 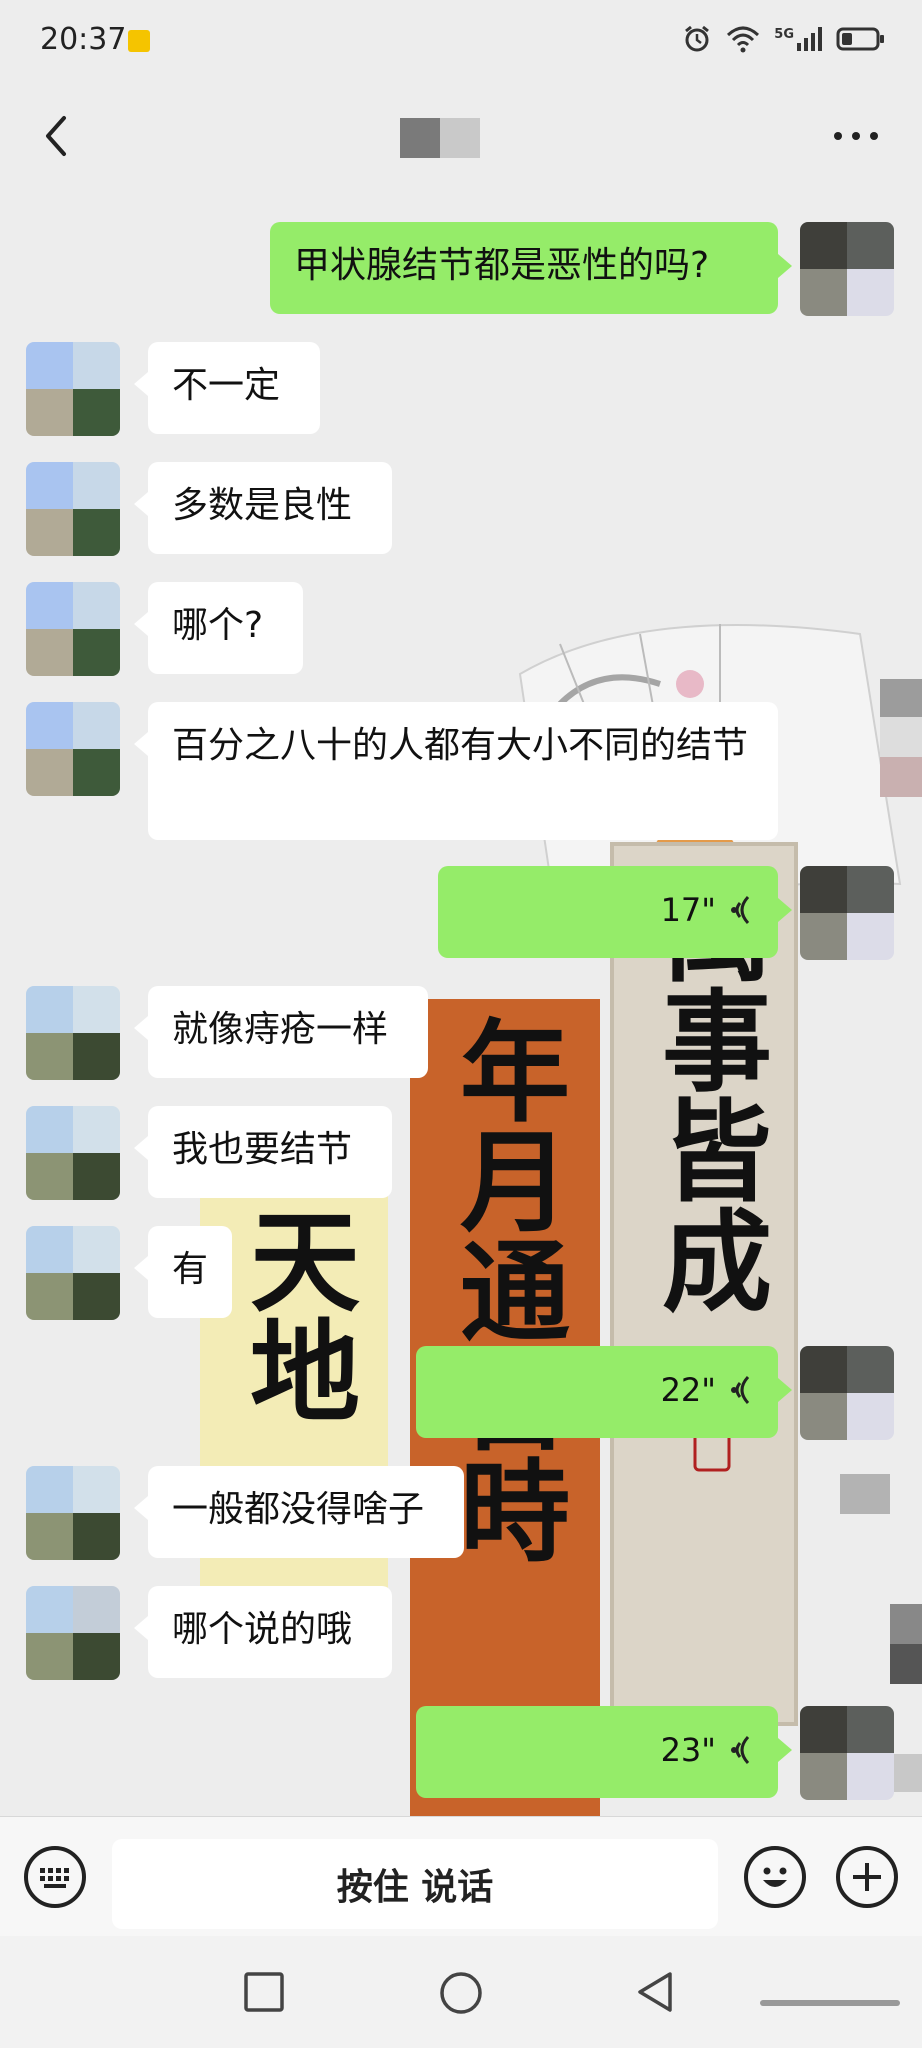 What do you see at coordinates (830, 2003) in the screenshot?
I see `gesture-indicator` at bounding box center [830, 2003].